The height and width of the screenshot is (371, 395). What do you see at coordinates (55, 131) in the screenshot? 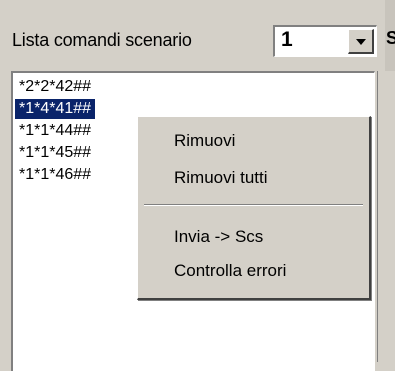
I see `command-list-item: *1*1*44##` at bounding box center [55, 131].